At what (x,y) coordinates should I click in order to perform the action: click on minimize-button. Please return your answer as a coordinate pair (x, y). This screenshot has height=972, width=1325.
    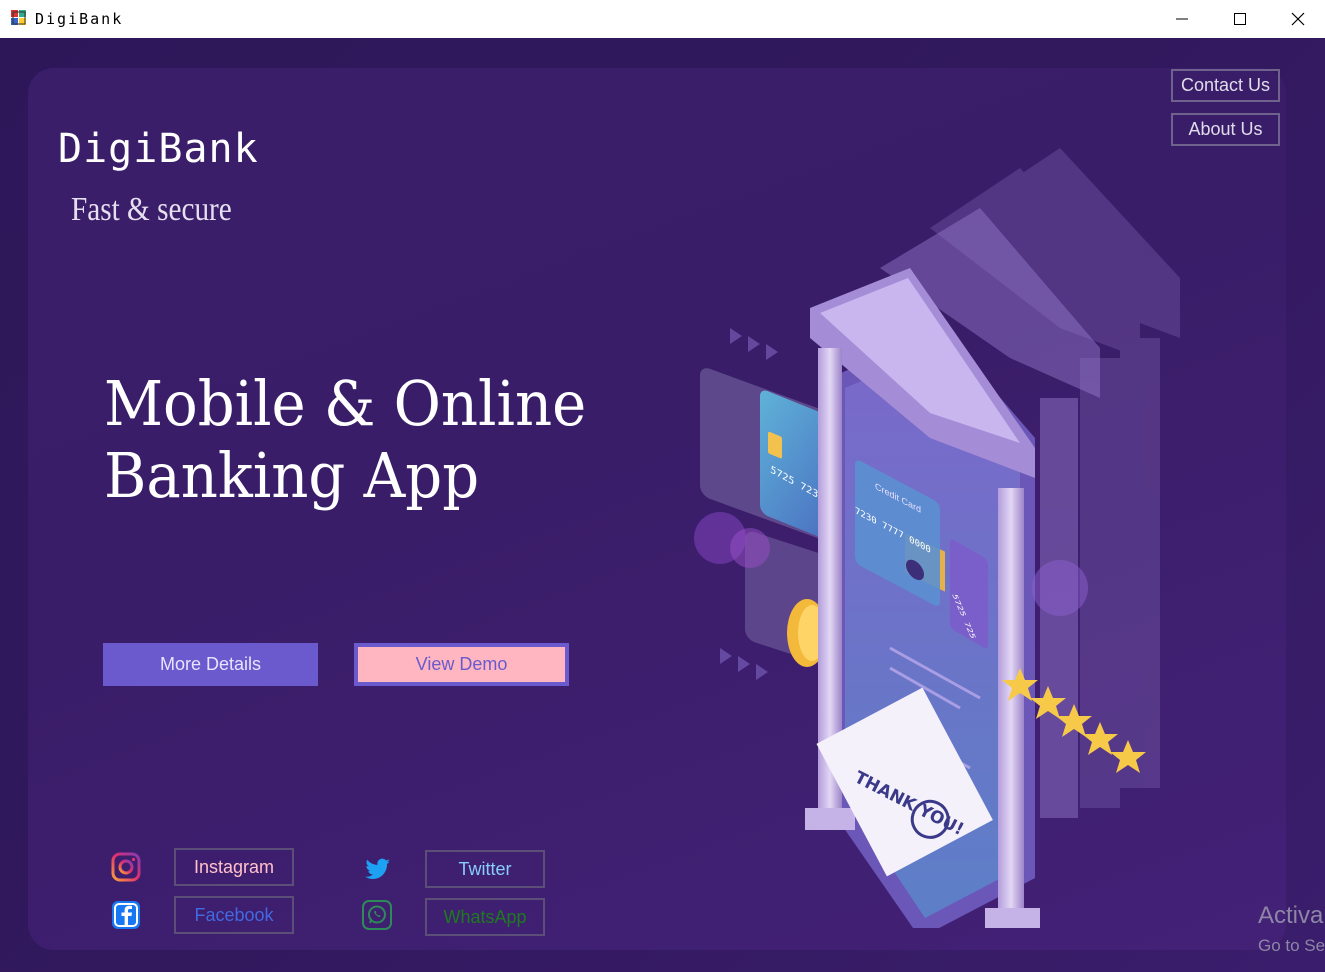
    Looking at the image, I should click on (1182, 19).